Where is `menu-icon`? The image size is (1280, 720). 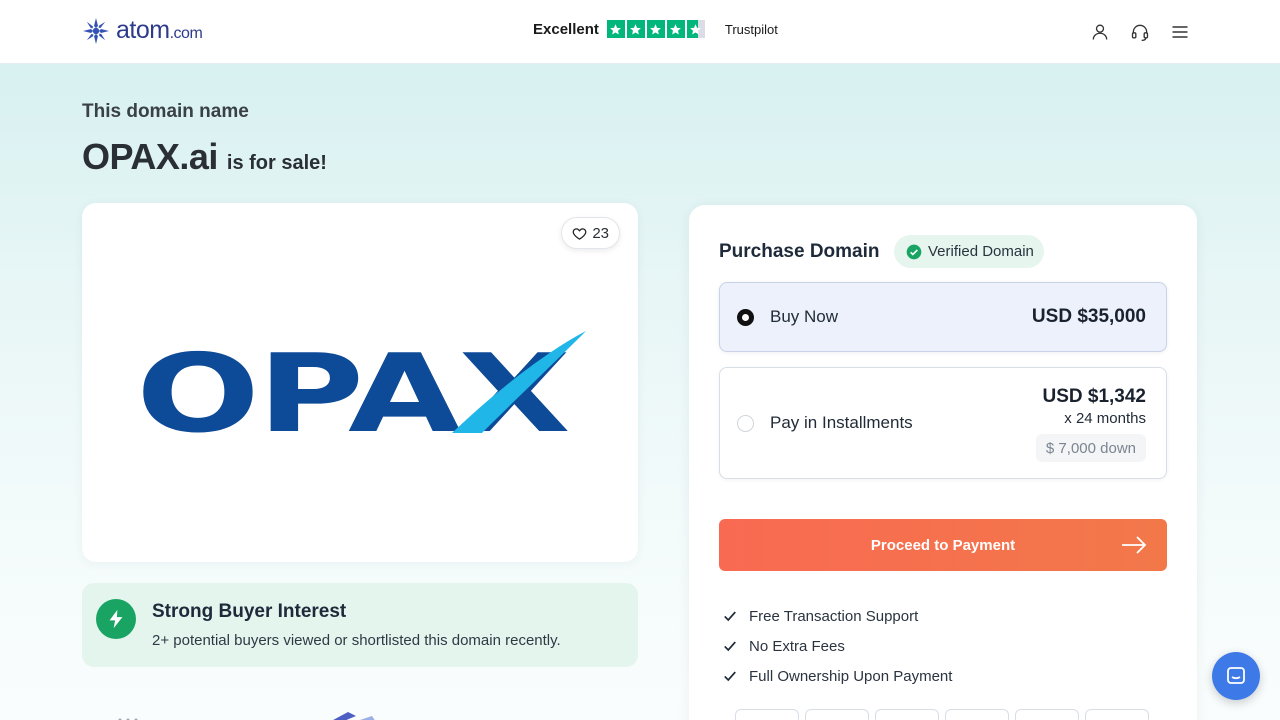
menu-icon is located at coordinates (1180, 32).